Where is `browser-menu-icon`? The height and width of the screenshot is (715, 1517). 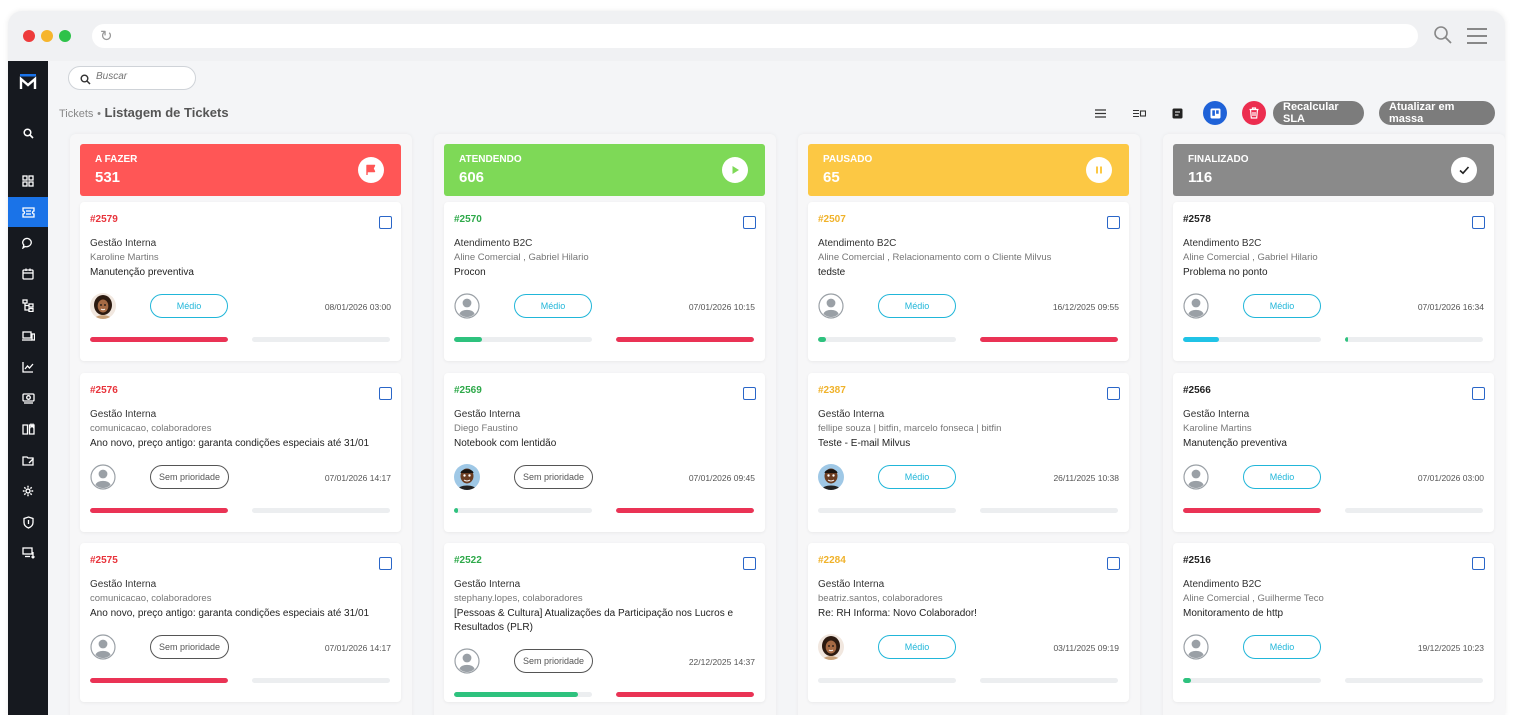
browser-menu-icon is located at coordinates (1477, 38).